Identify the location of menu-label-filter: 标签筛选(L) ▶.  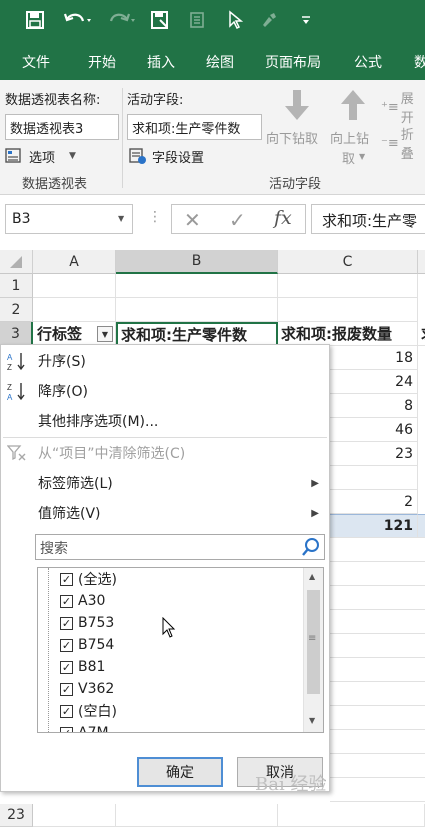
(165, 483).